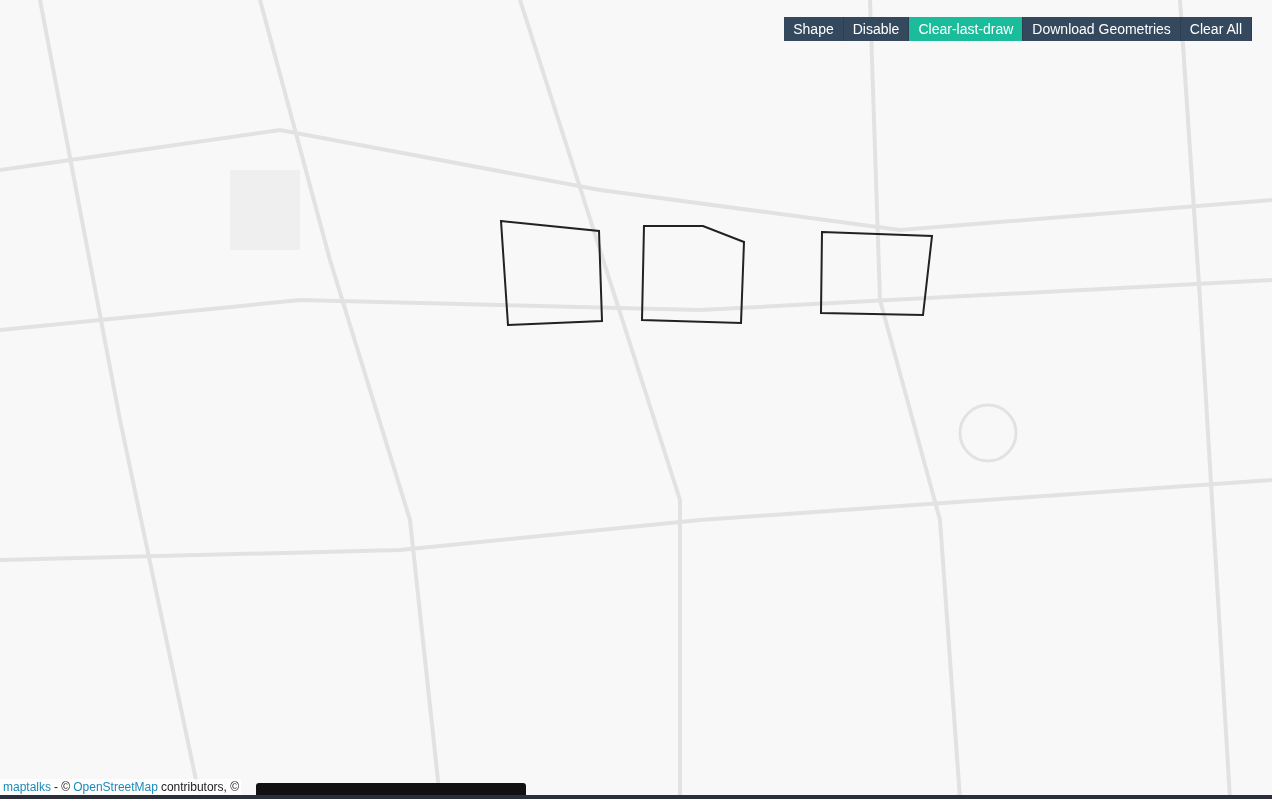 The height and width of the screenshot is (799, 1272). What do you see at coordinates (1216, 29) in the screenshot?
I see `toolbar-button: Clear All` at bounding box center [1216, 29].